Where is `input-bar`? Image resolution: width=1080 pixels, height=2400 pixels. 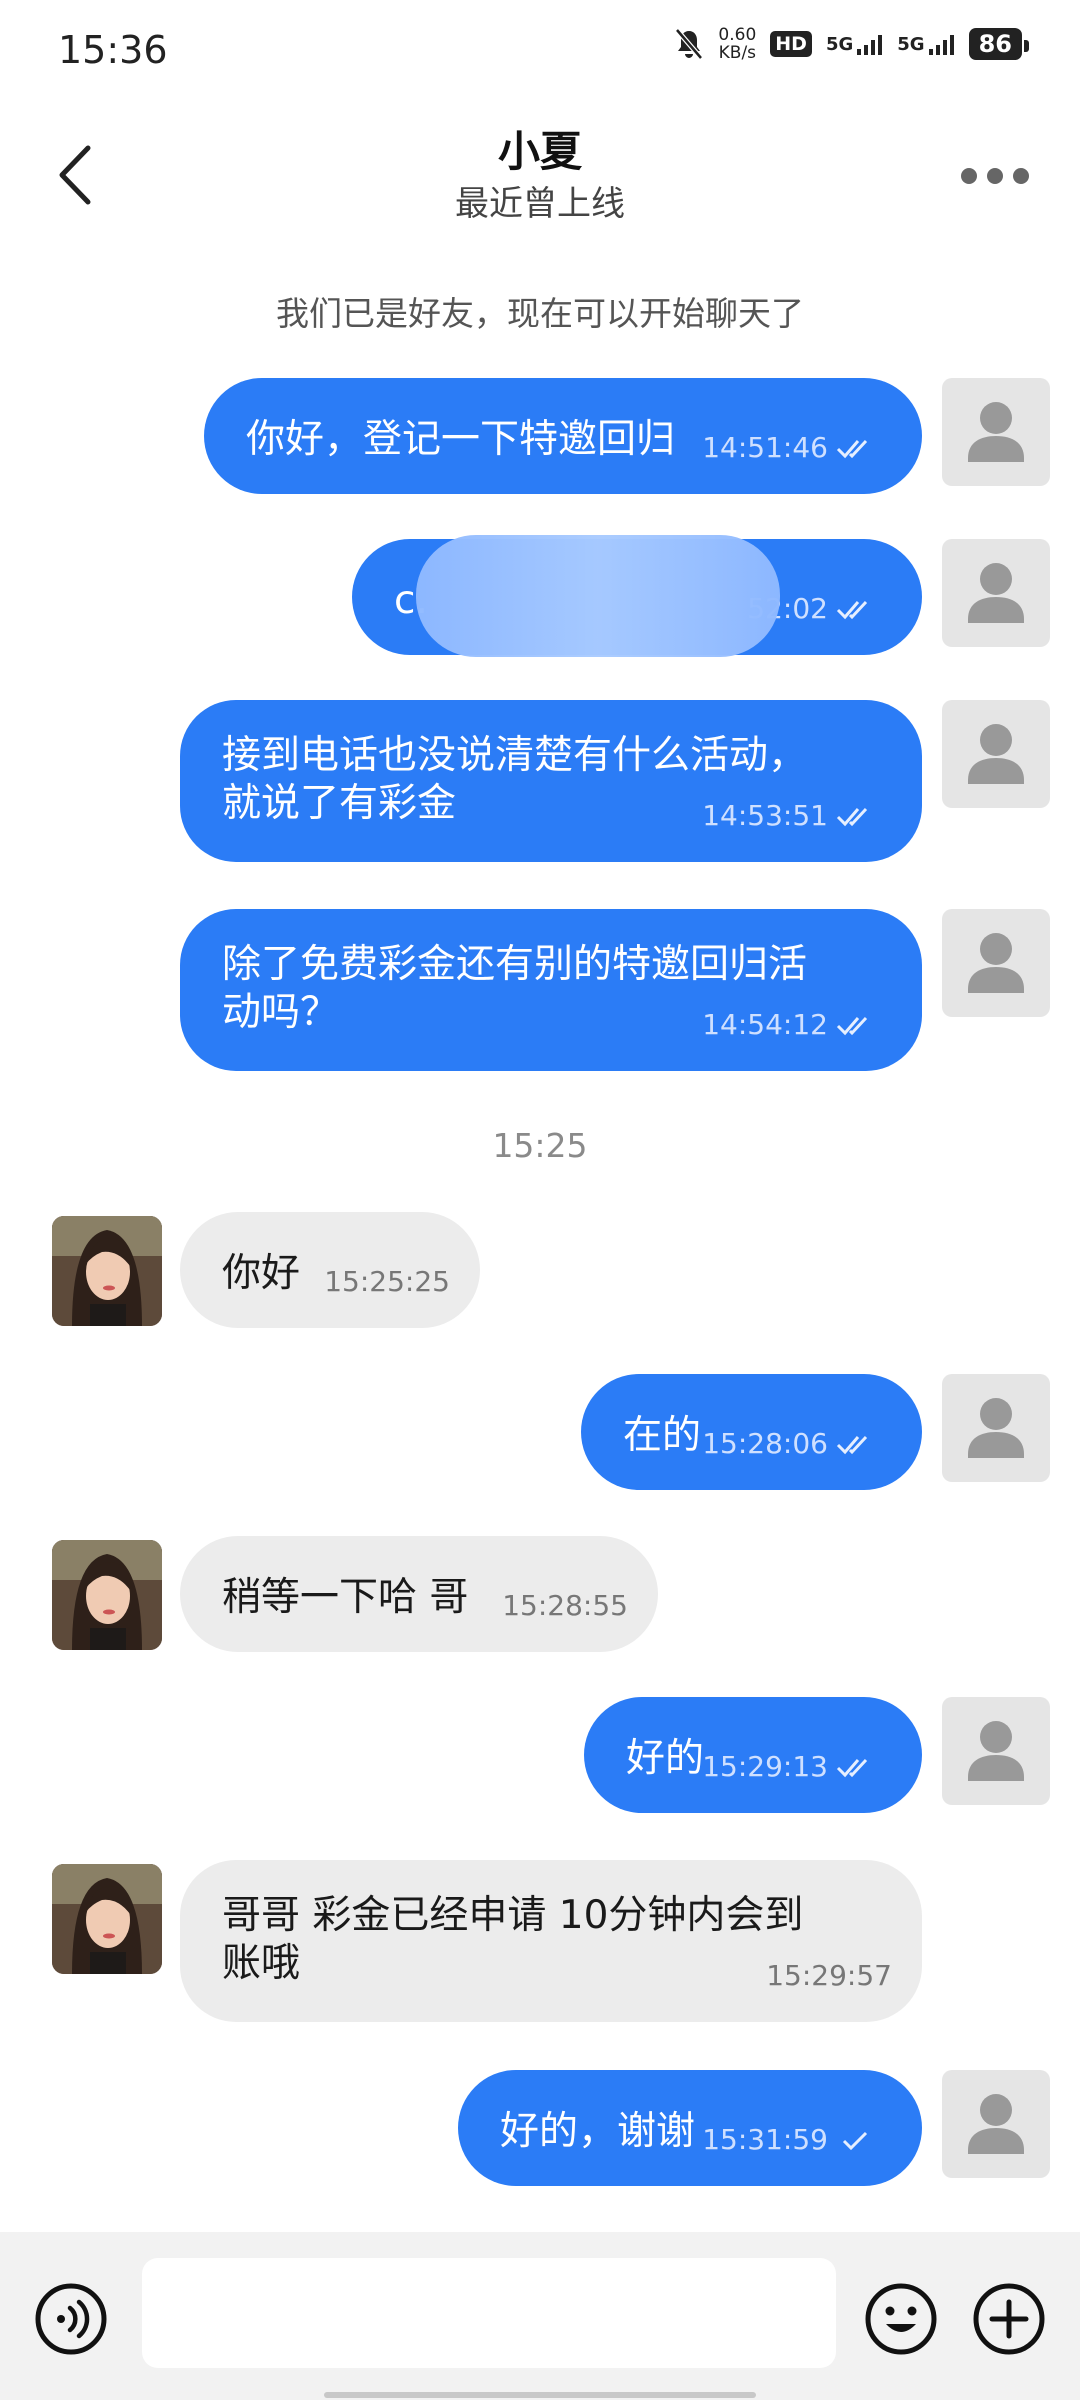 input-bar is located at coordinates (540, 2316).